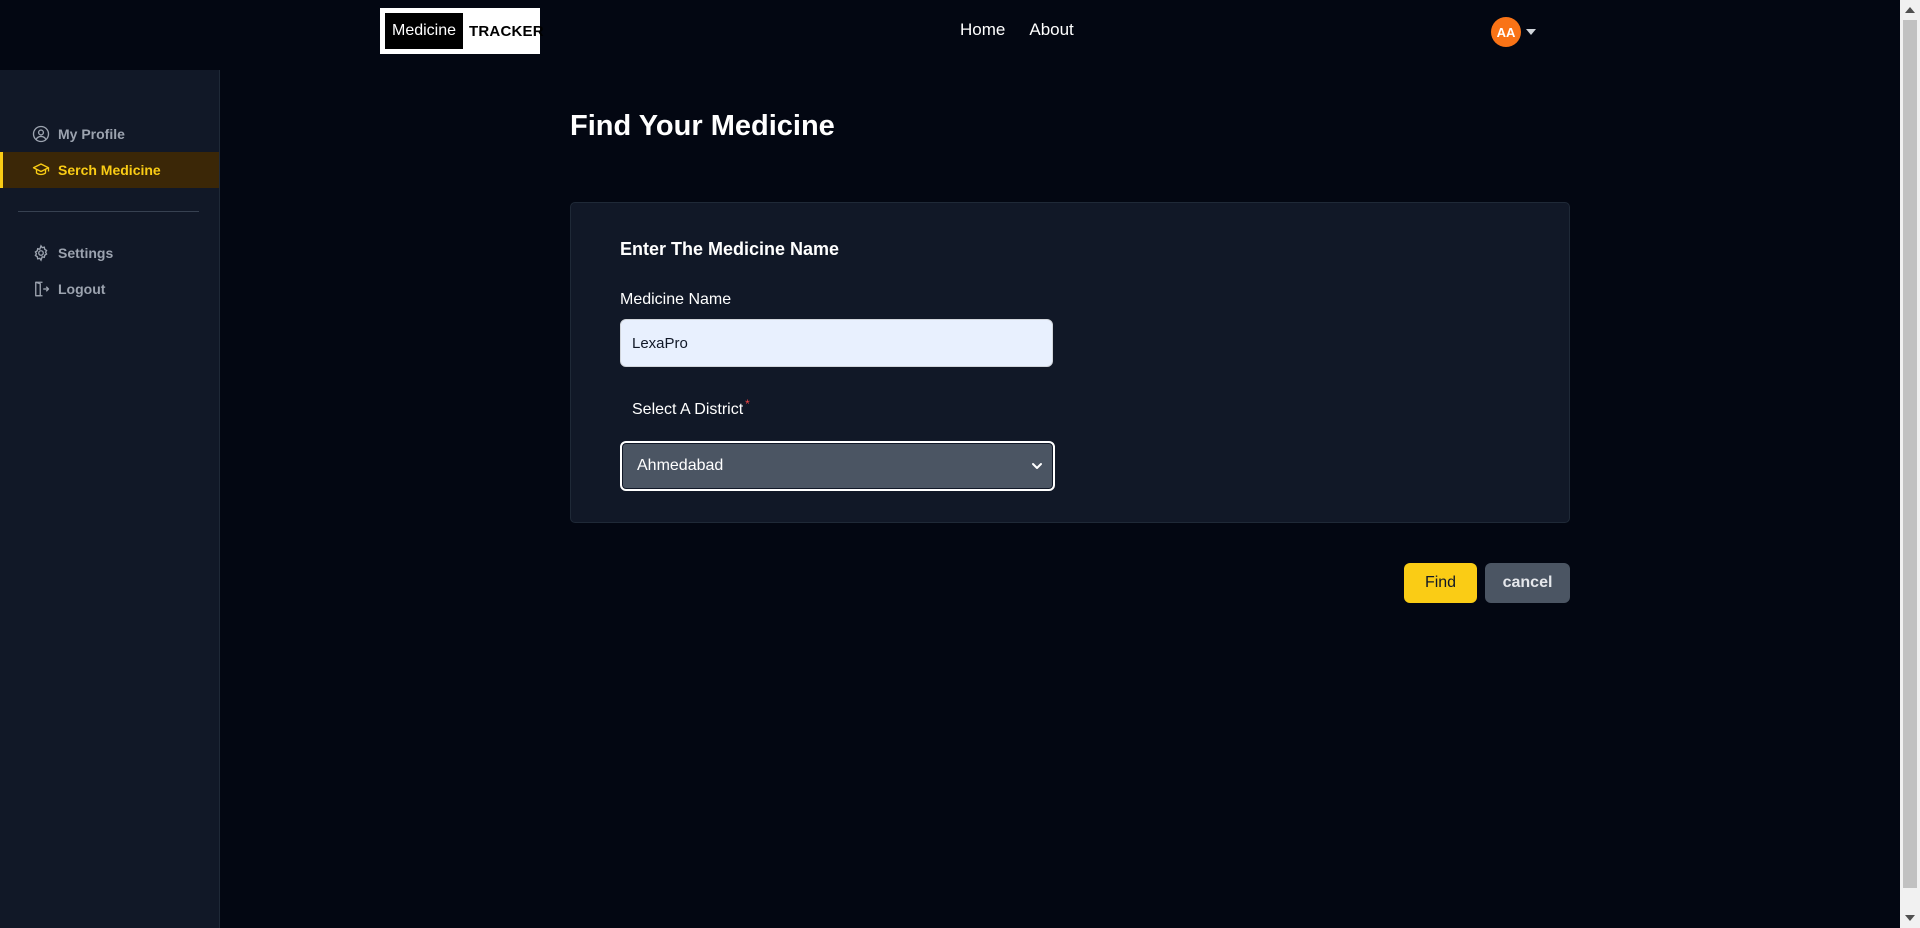 The image size is (1920, 928). Describe the element at coordinates (1531, 32) in the screenshot. I see `caret-down-icon` at that location.